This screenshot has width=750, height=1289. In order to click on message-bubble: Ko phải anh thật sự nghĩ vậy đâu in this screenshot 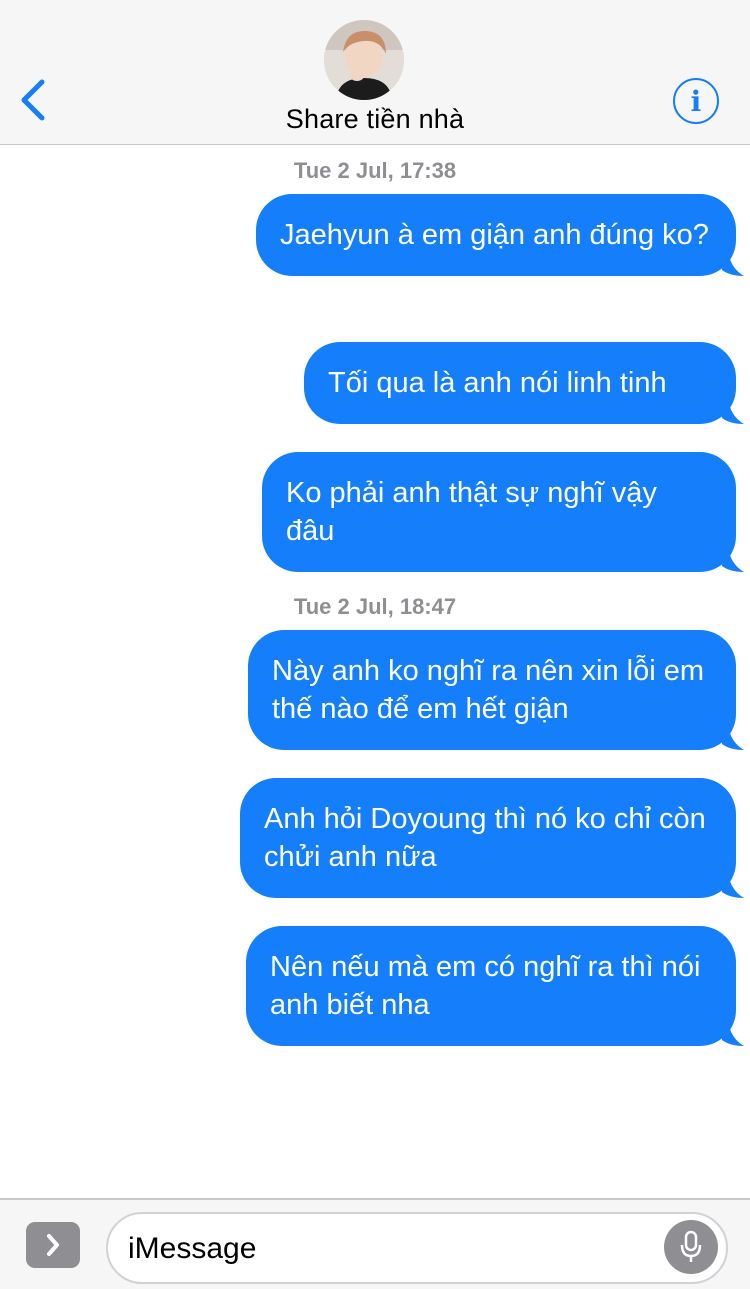, I will do `click(503, 512)`.